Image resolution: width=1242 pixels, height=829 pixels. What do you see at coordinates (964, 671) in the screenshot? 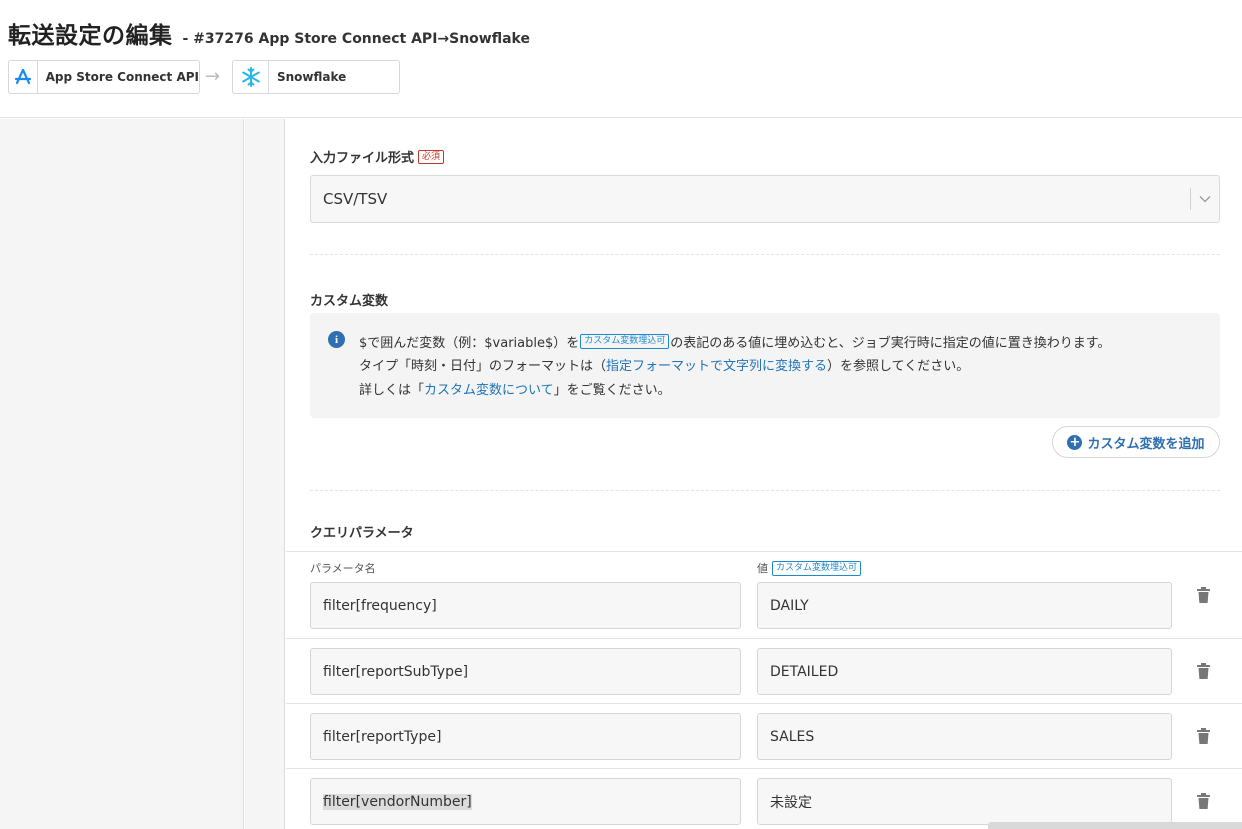
I see `param-value-input: DETAILED` at bounding box center [964, 671].